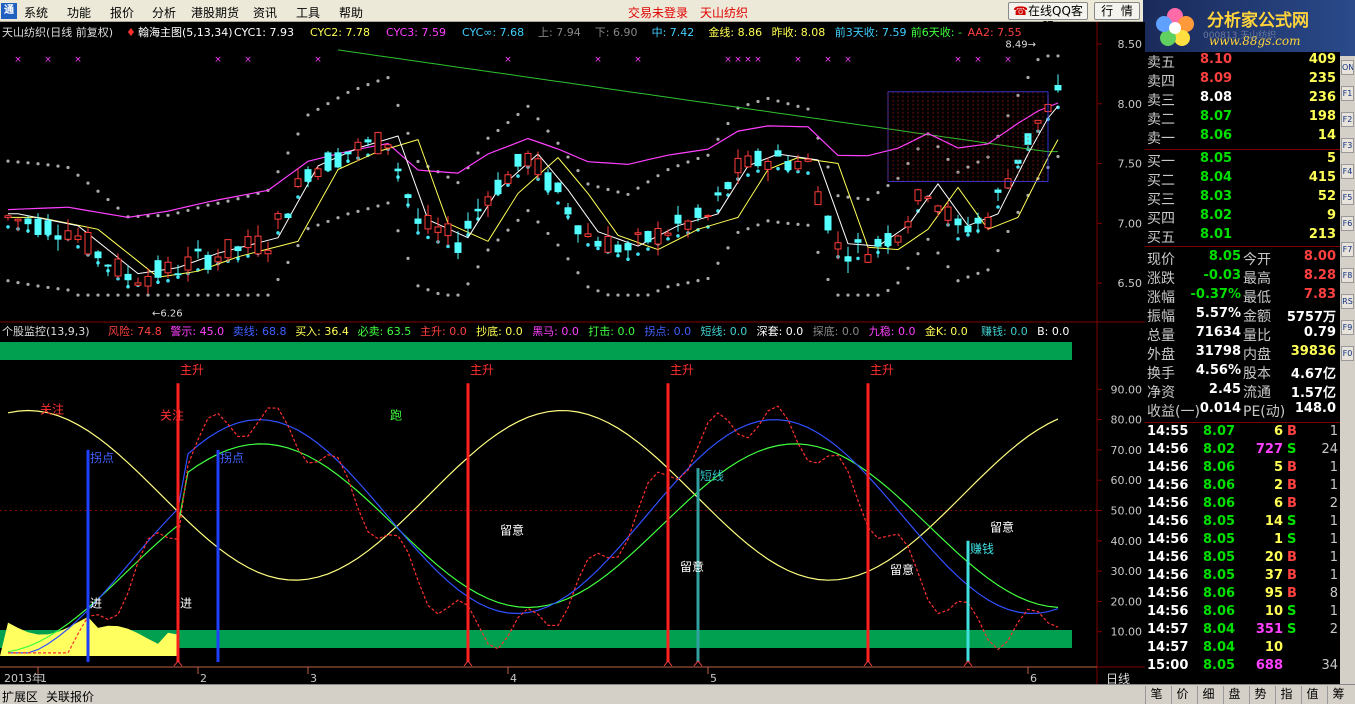  What do you see at coordinates (1234, 695) in the screenshot?
I see `tab-depth: 盘` at bounding box center [1234, 695].